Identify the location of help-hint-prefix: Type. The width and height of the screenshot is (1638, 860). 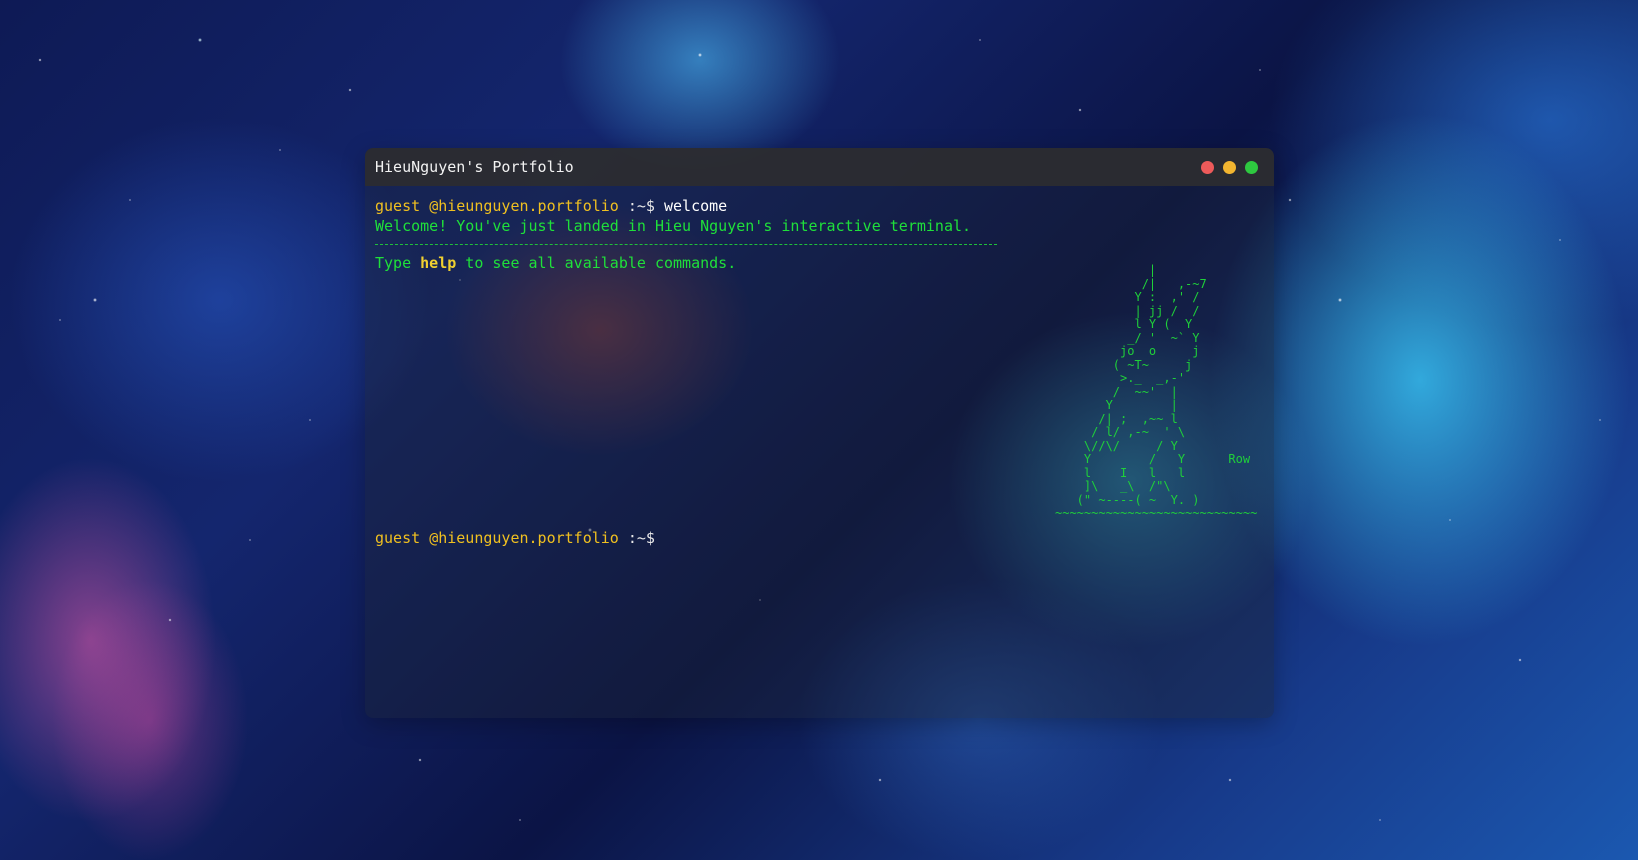
(398, 263).